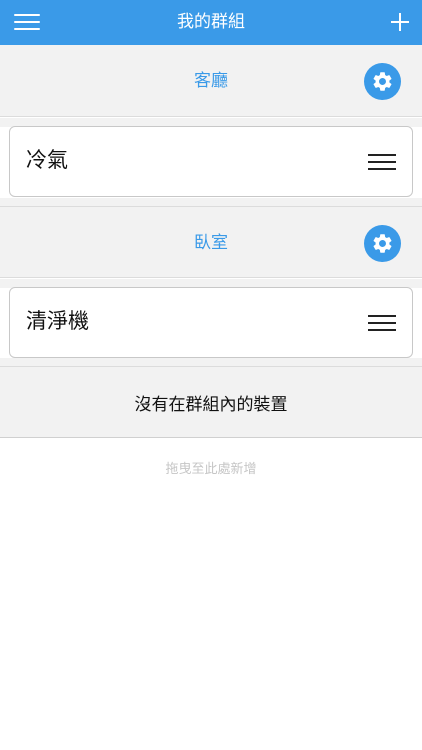  I want to click on ungrouped-devices-section: 沒有在群組內的裝置, so click(211, 402).